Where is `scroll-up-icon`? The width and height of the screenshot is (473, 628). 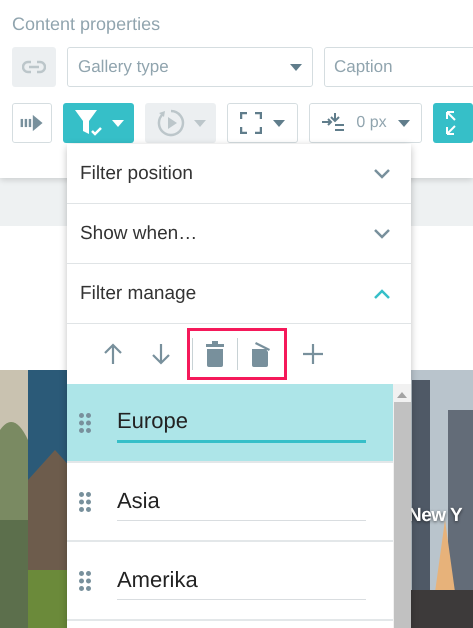
scroll-up-icon is located at coordinates (402, 395).